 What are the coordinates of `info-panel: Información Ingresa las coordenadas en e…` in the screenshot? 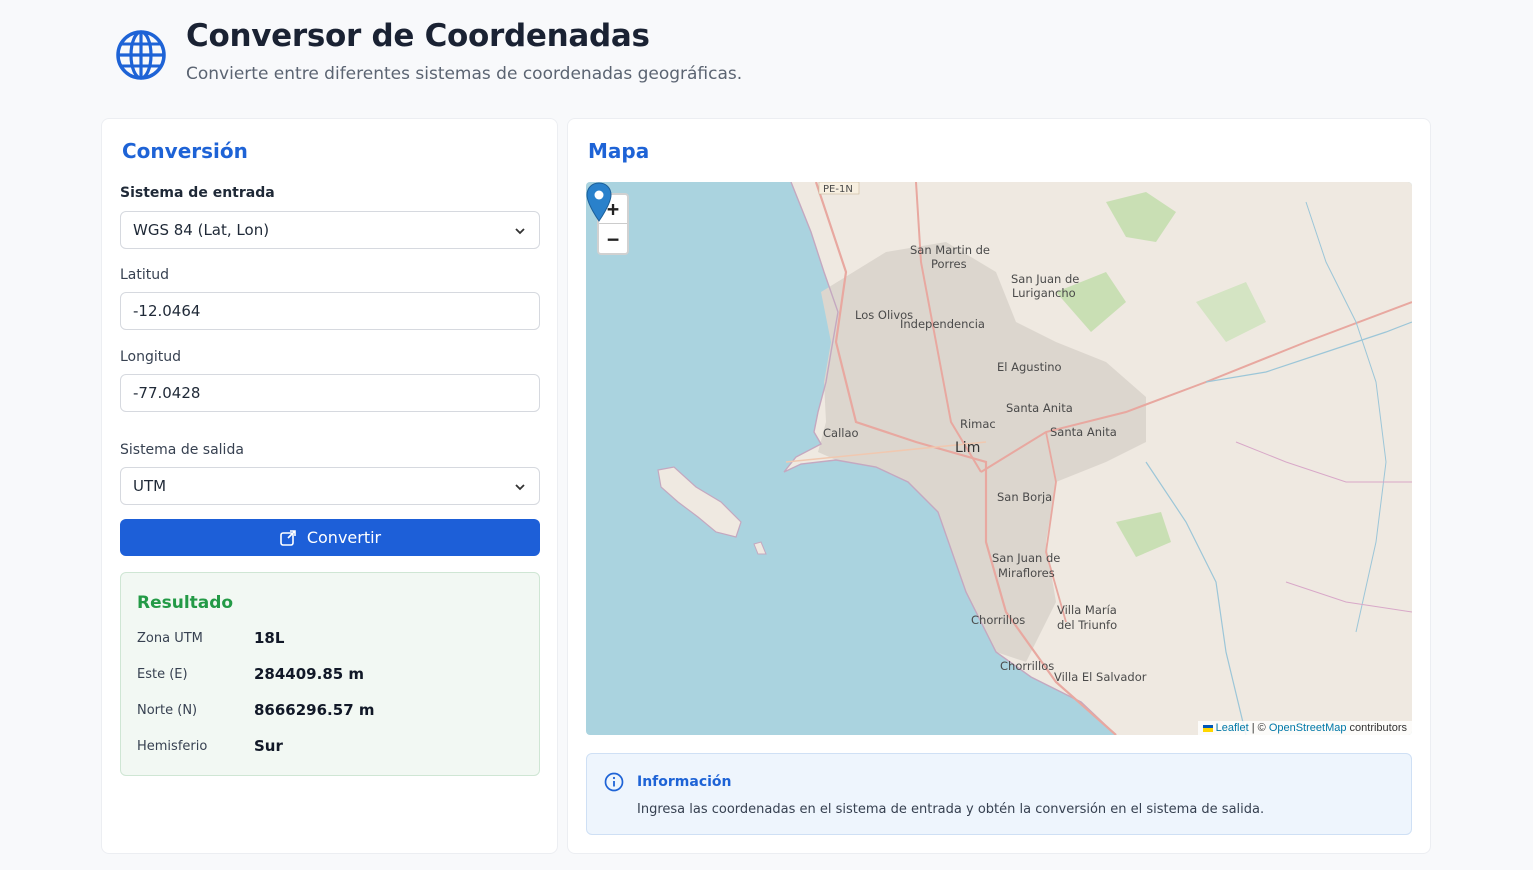 It's located at (999, 794).